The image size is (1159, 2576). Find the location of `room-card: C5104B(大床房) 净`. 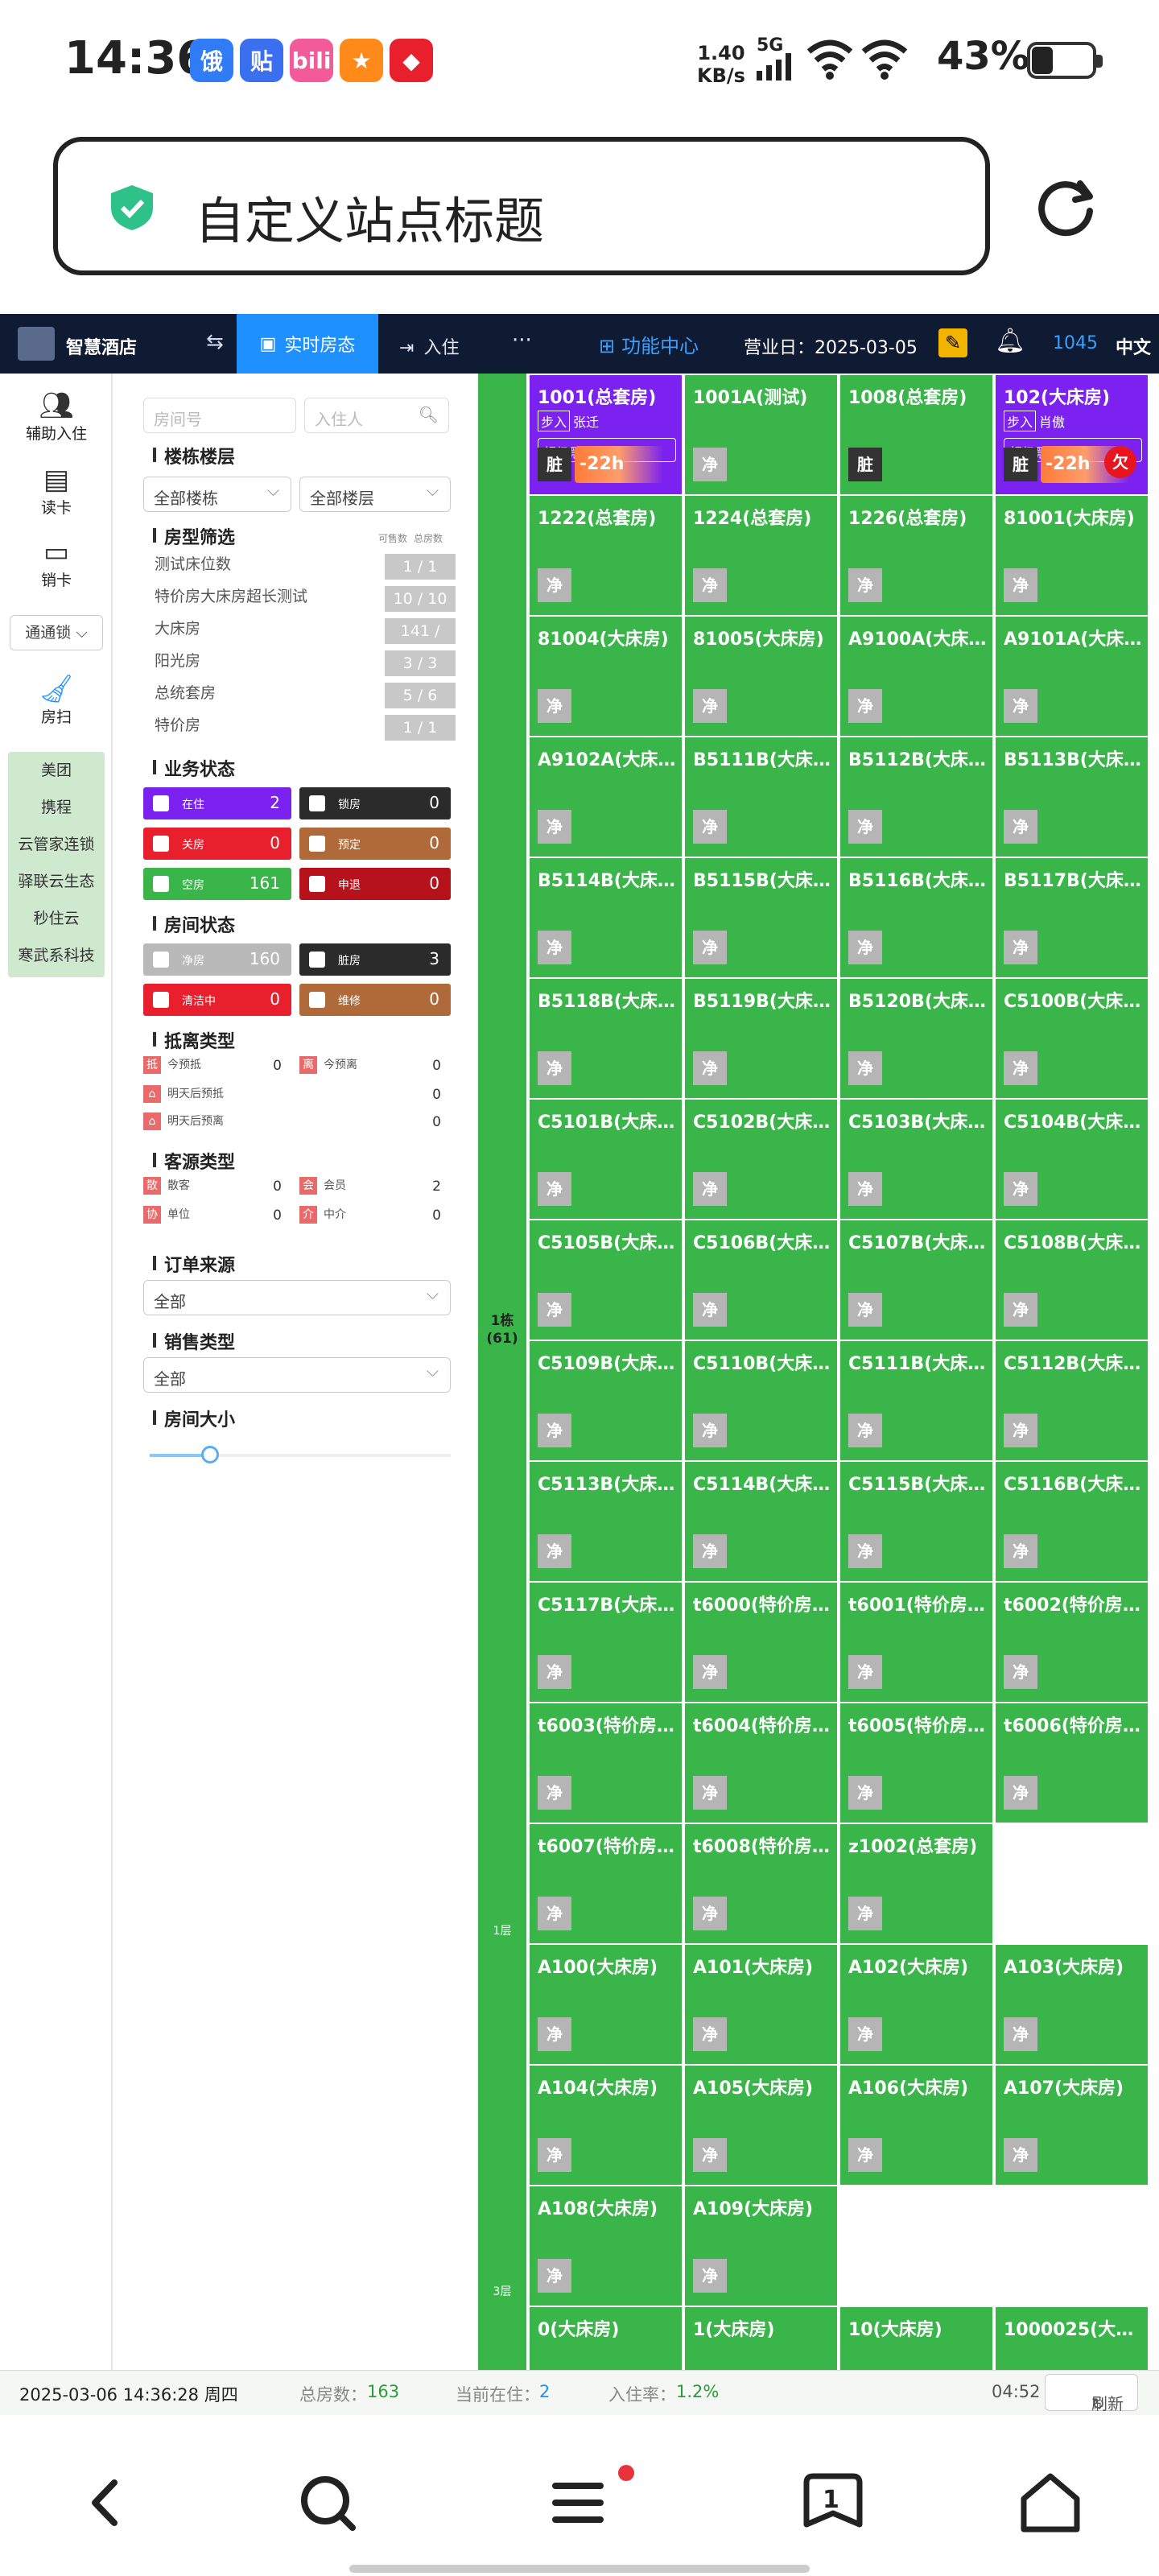

room-card: C5104B(大床房) 净 is located at coordinates (1072, 1159).